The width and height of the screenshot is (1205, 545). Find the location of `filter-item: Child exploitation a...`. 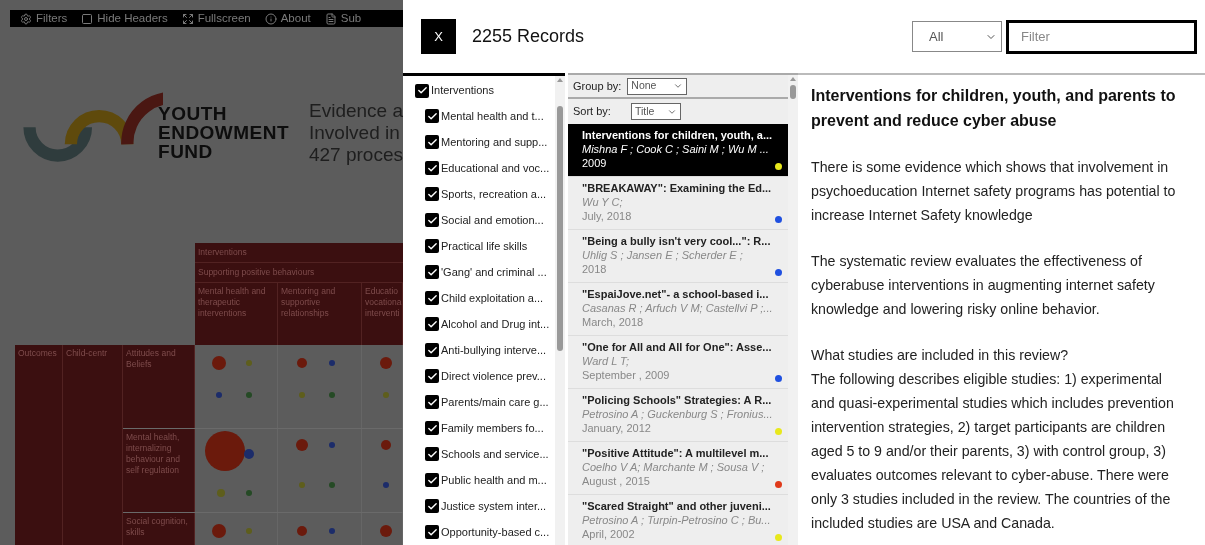

filter-item: Child exploitation a... is located at coordinates (479, 298).